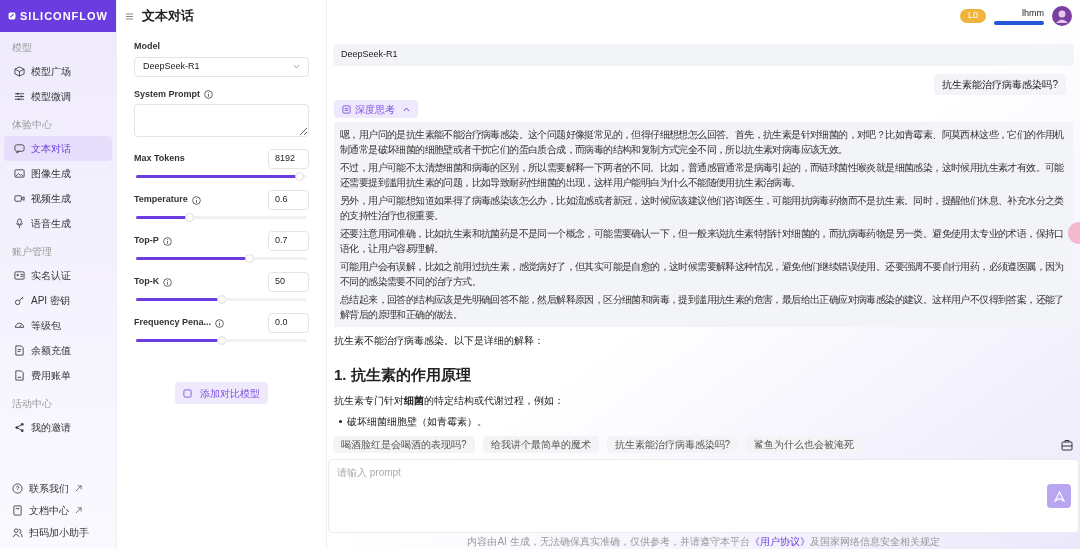 The image size is (1080, 549). What do you see at coordinates (376, 109) in the screenshot?
I see `deep-thinking-toggle: 深度思考` at bounding box center [376, 109].